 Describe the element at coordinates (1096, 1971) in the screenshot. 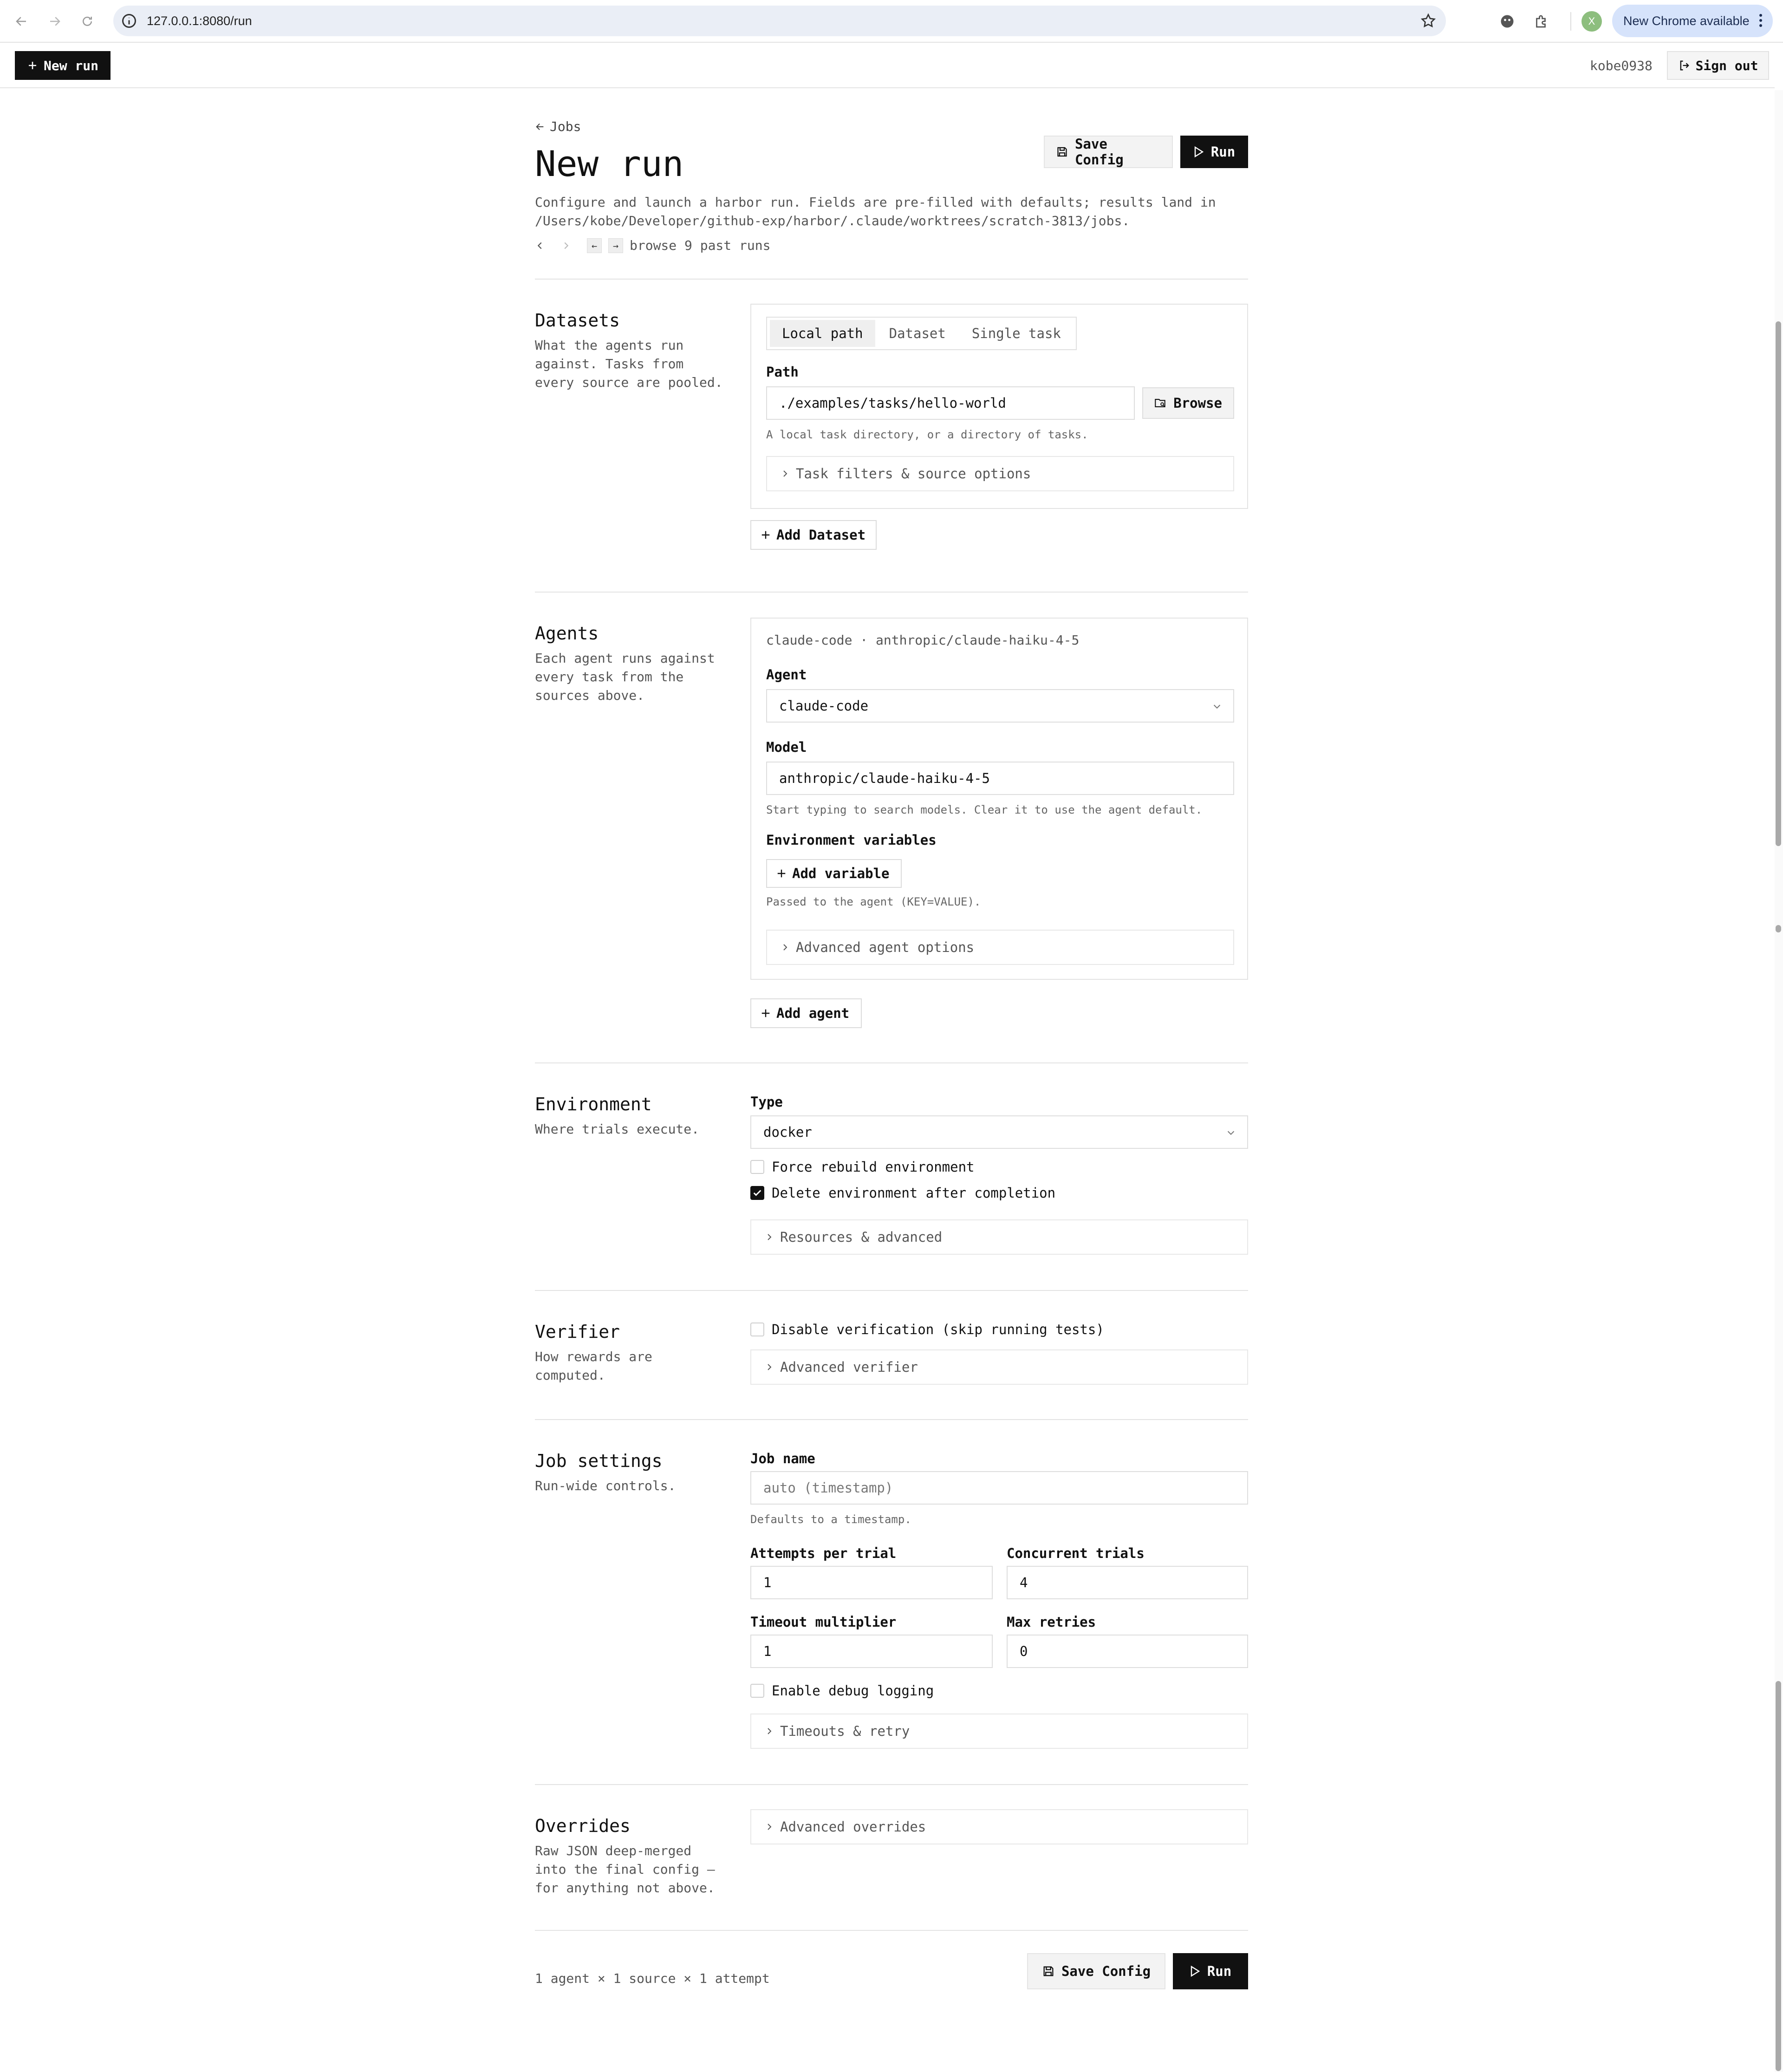

I see `footer-save-config-button: Save Config` at that location.